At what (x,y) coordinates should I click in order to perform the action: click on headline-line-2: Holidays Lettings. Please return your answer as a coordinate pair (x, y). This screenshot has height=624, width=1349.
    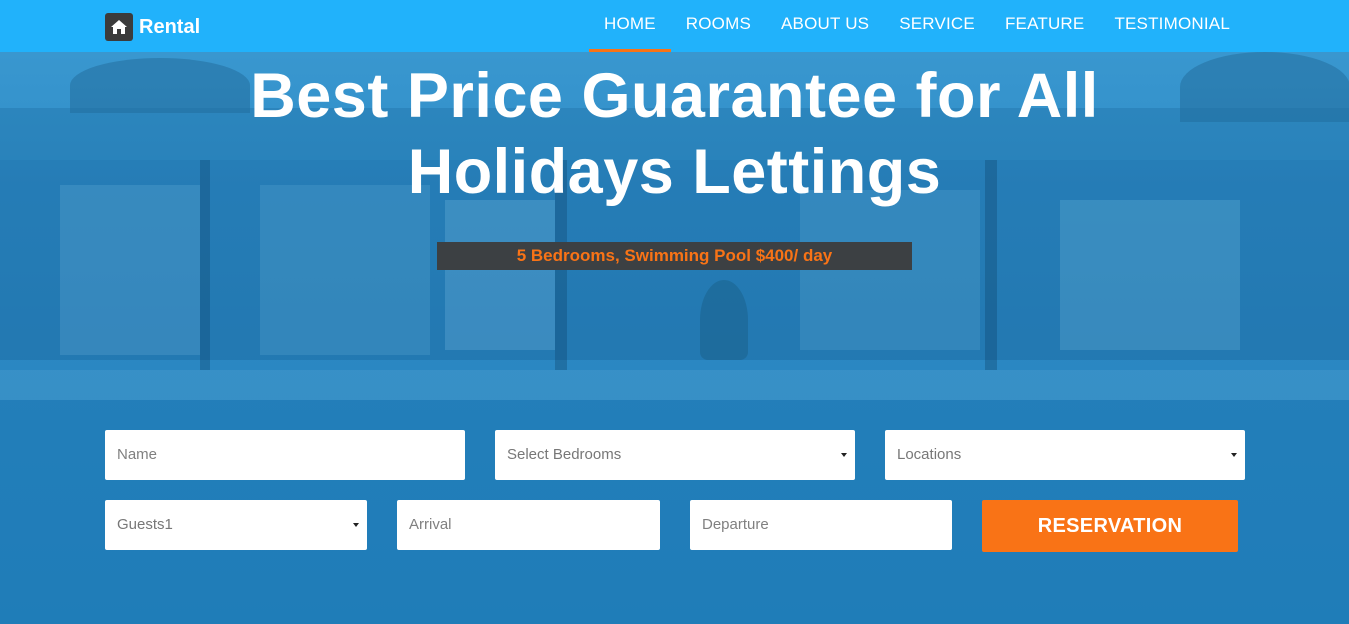
    Looking at the image, I should click on (674, 172).